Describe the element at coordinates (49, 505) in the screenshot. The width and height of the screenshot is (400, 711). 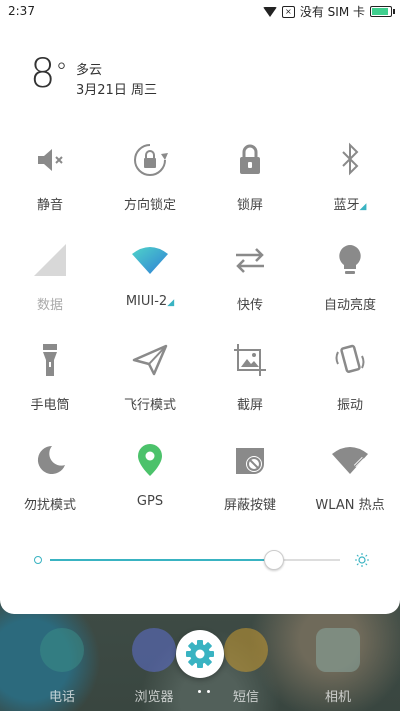
I see `tile-label: 勿扰模式` at that location.